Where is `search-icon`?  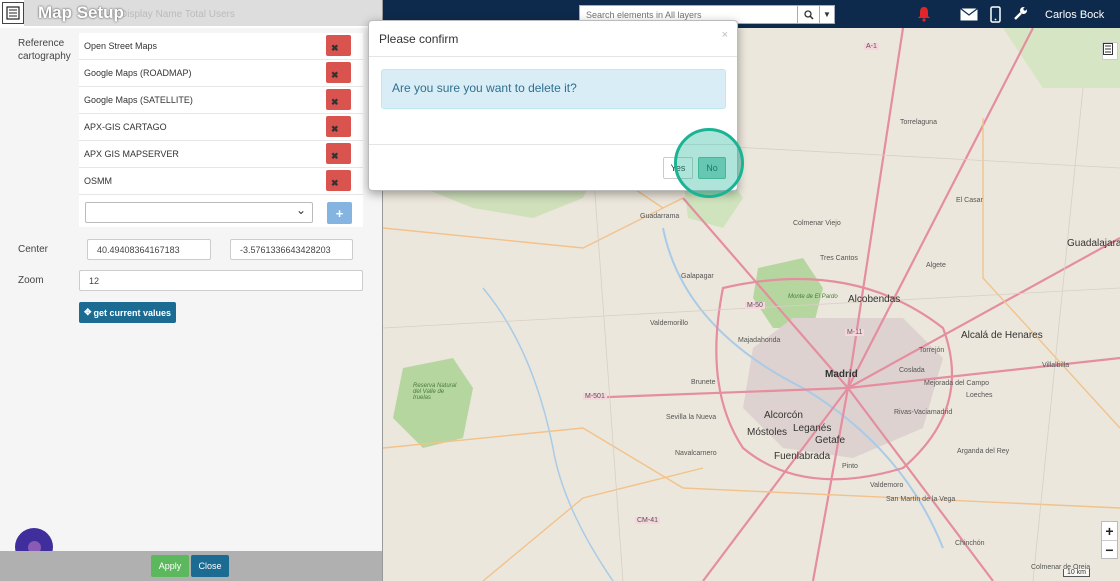 search-icon is located at coordinates (808, 14).